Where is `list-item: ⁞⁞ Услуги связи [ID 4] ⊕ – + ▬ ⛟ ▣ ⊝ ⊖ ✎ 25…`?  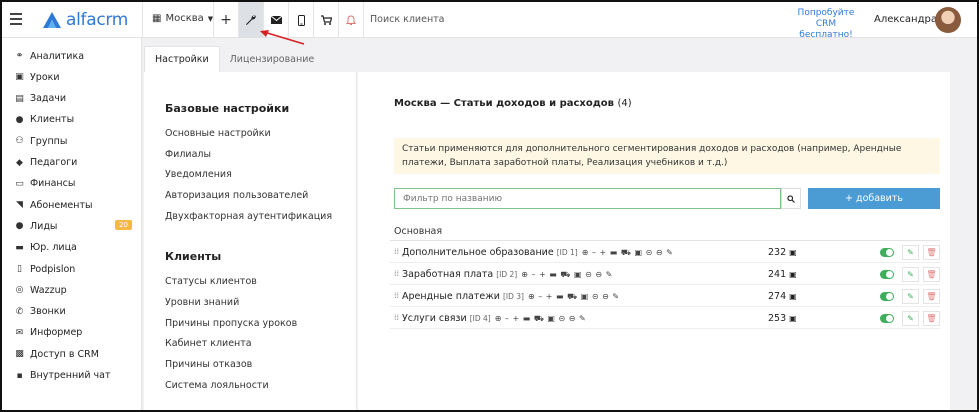 list-item: ⁞⁞ Услуги связи [ID 4] ⊕ – + ▬ ⛟ ▣ ⊝ ⊖ ✎ 25… is located at coordinates (665, 318).